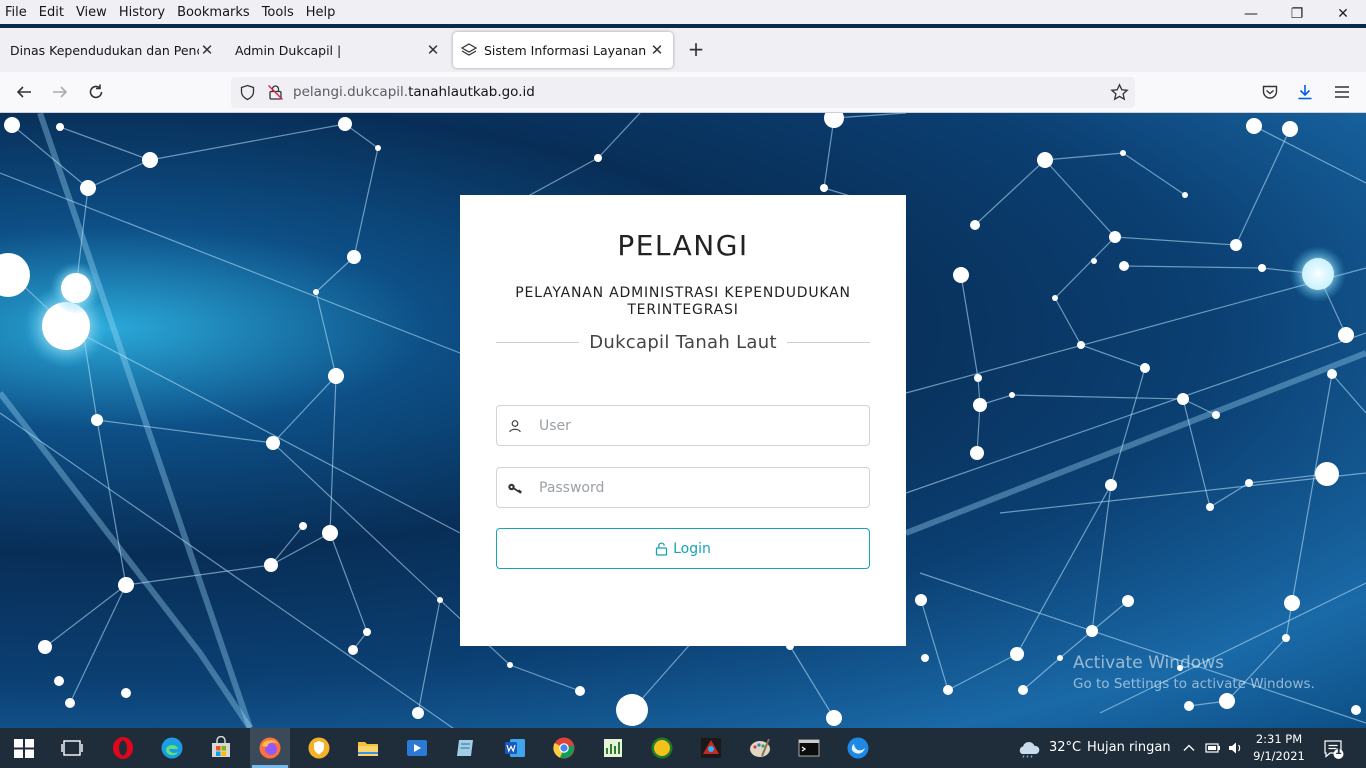  Describe the element at coordinates (368, 748) in the screenshot. I see `file-explorer-icon` at that location.